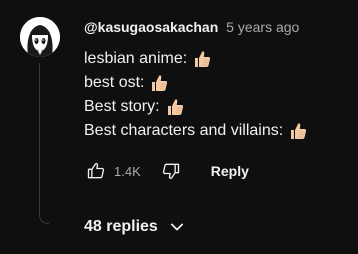 The image size is (358, 254). I want to click on comment-line-text: Best story:, so click(122, 106).